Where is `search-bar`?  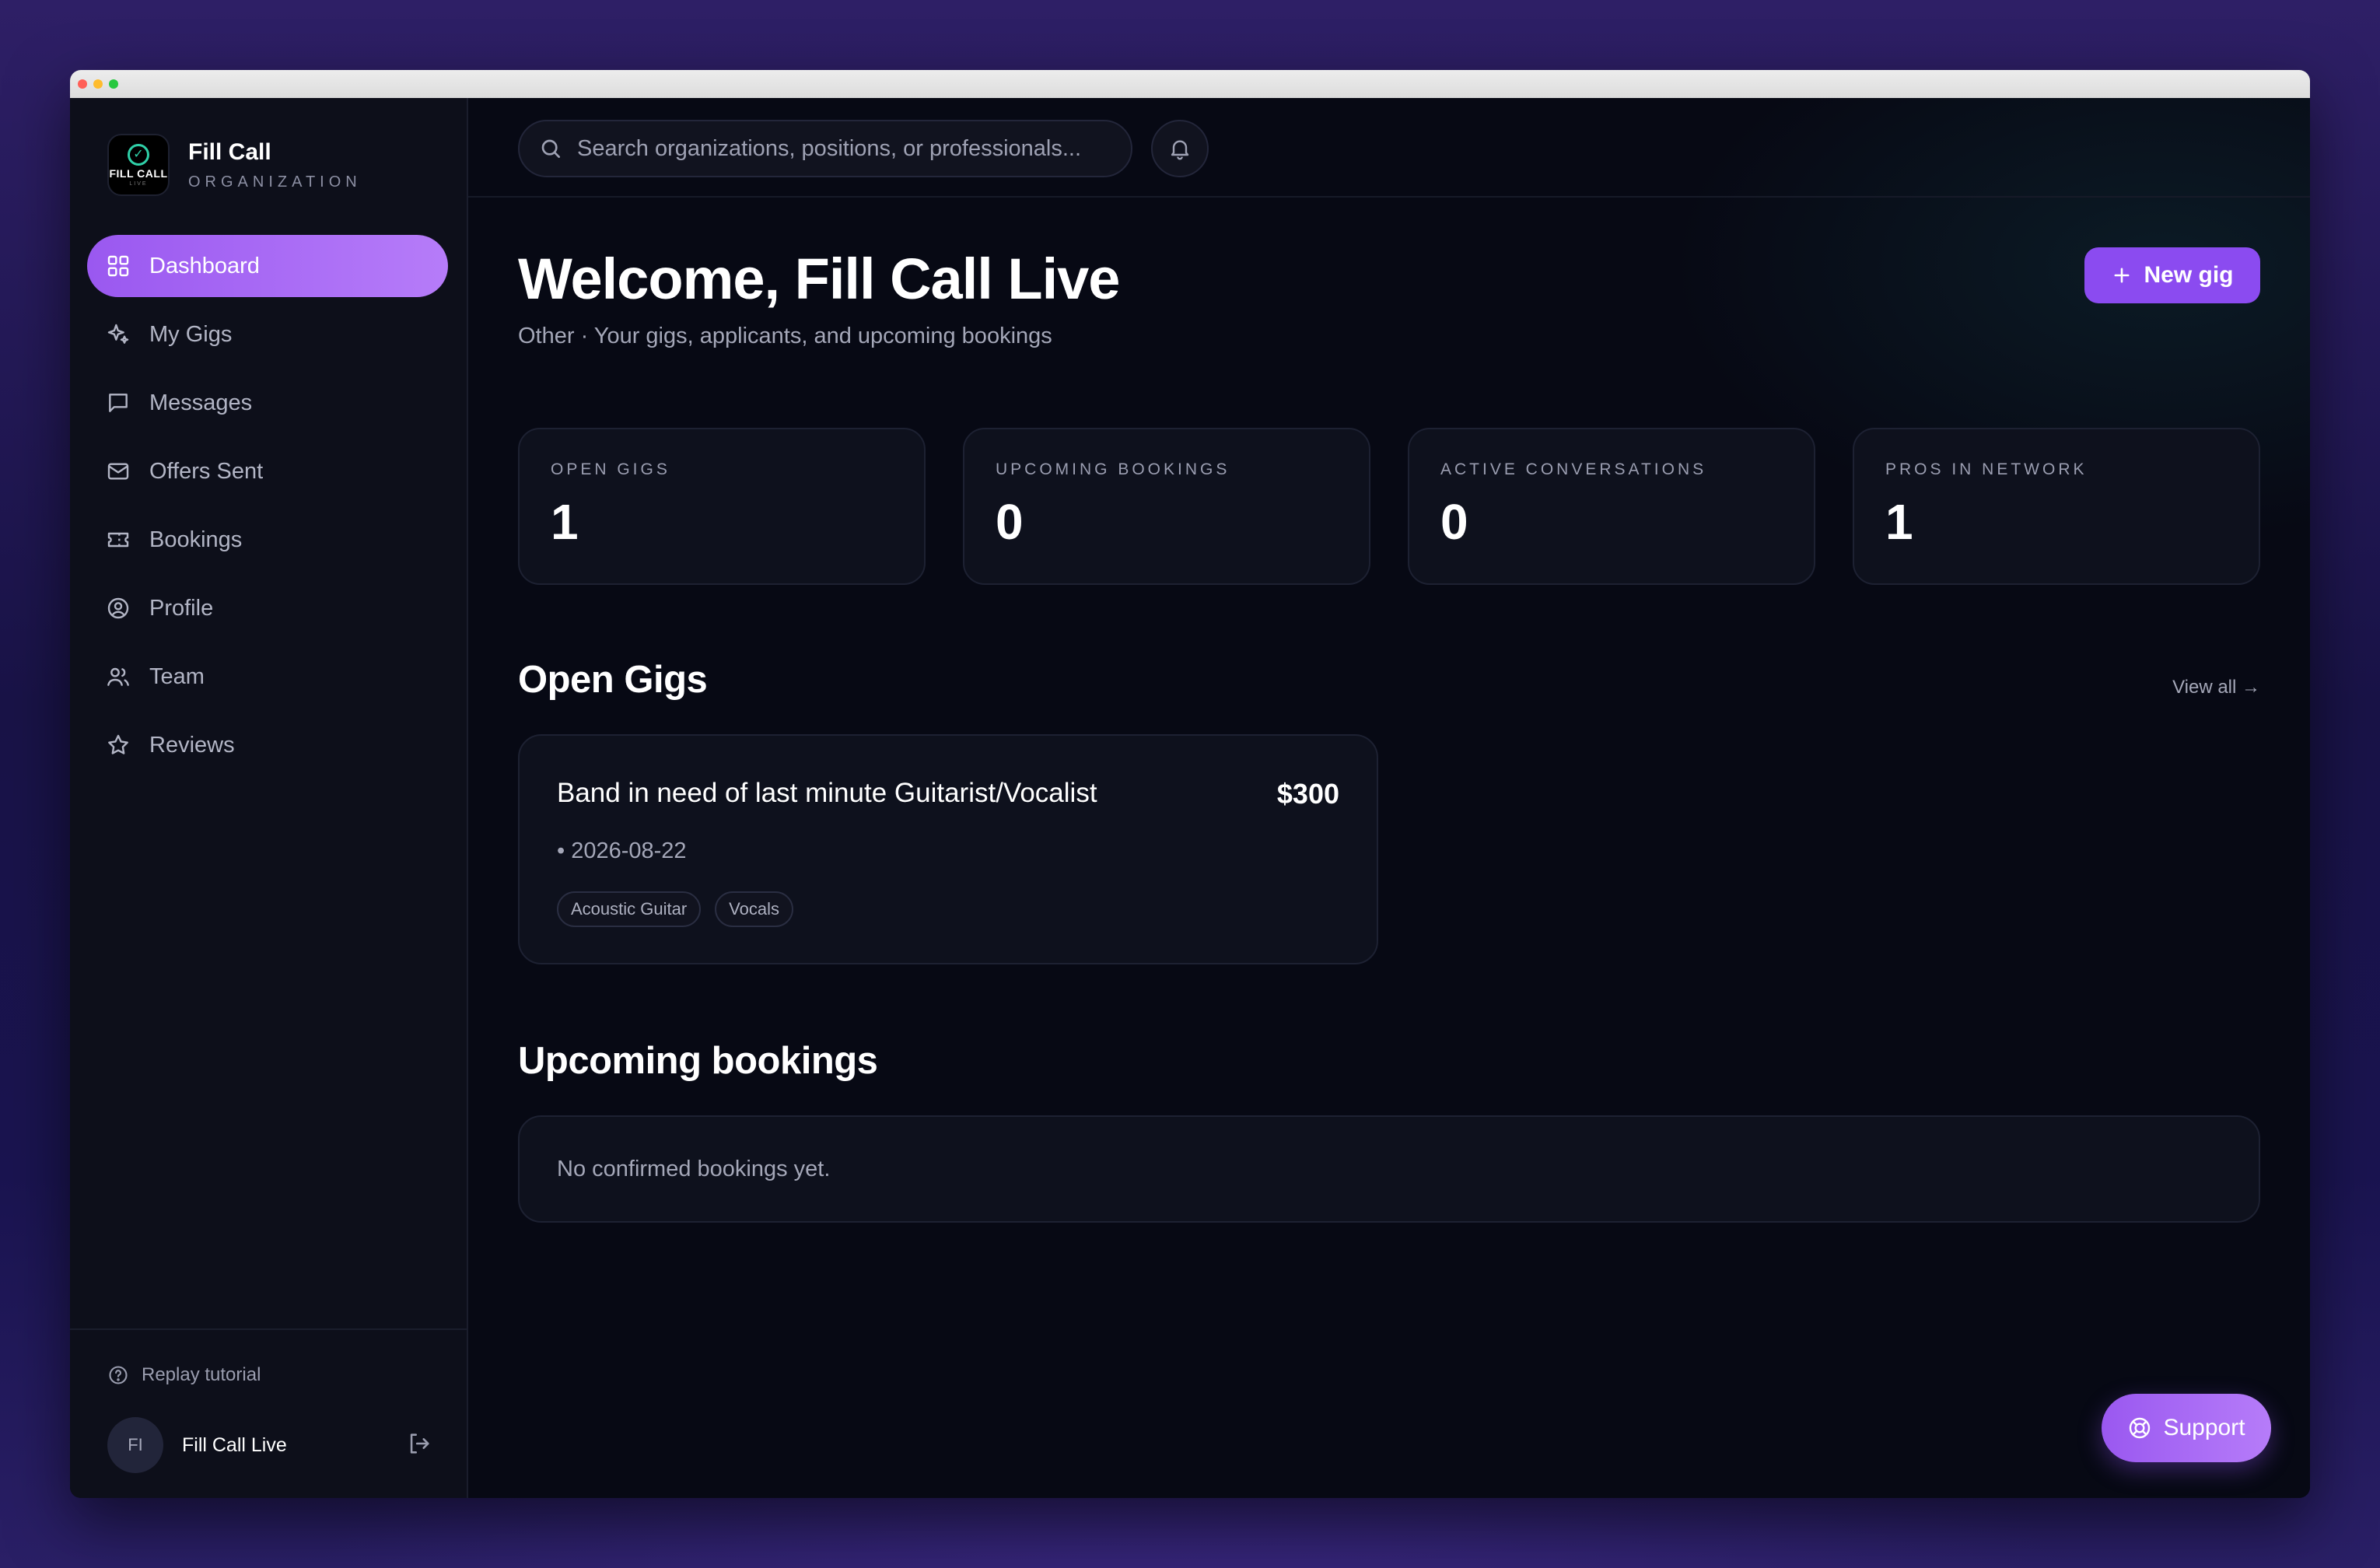 search-bar is located at coordinates (825, 149).